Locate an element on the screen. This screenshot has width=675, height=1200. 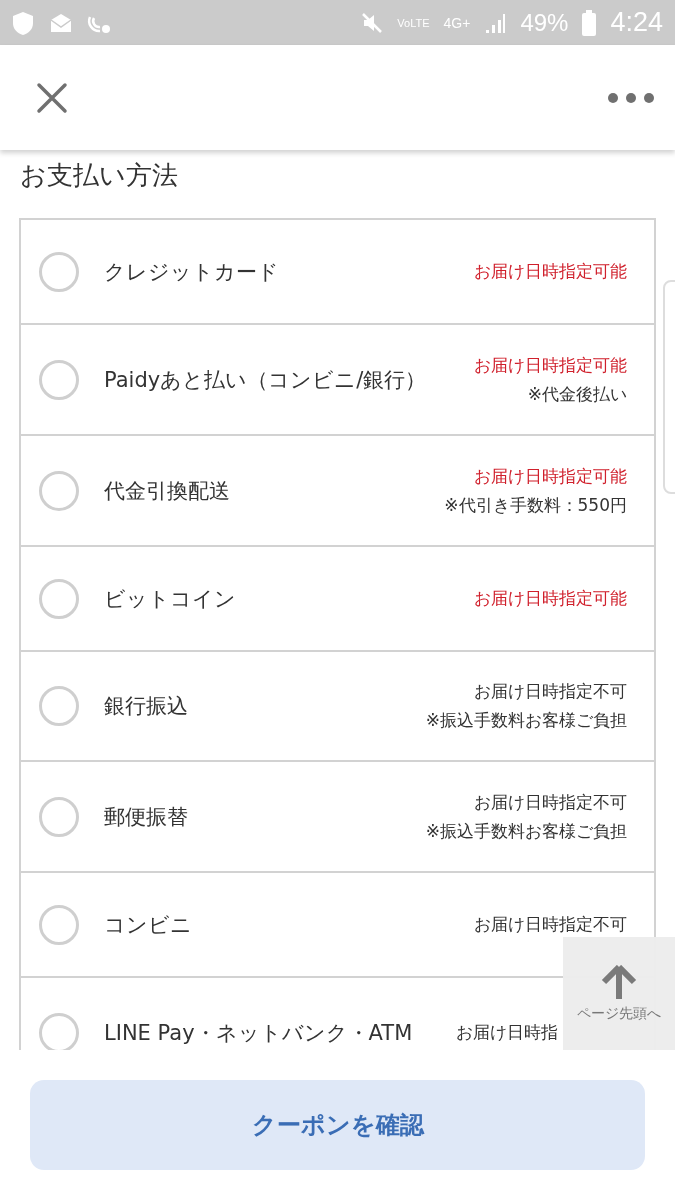
mail-icon is located at coordinates (61, 22).